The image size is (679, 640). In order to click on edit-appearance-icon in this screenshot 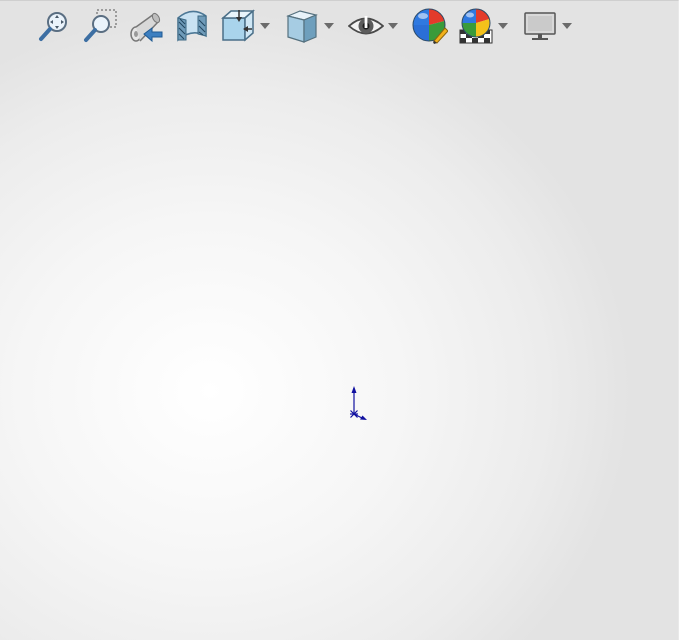, I will do `click(430, 26)`.